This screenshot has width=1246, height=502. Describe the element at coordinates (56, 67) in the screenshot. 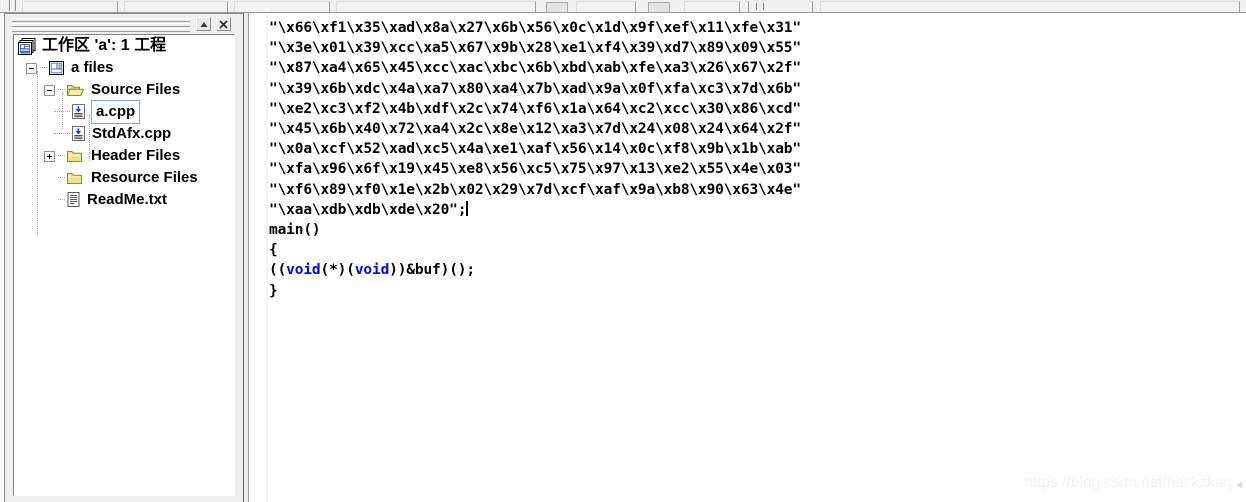

I see `project-icon` at that location.